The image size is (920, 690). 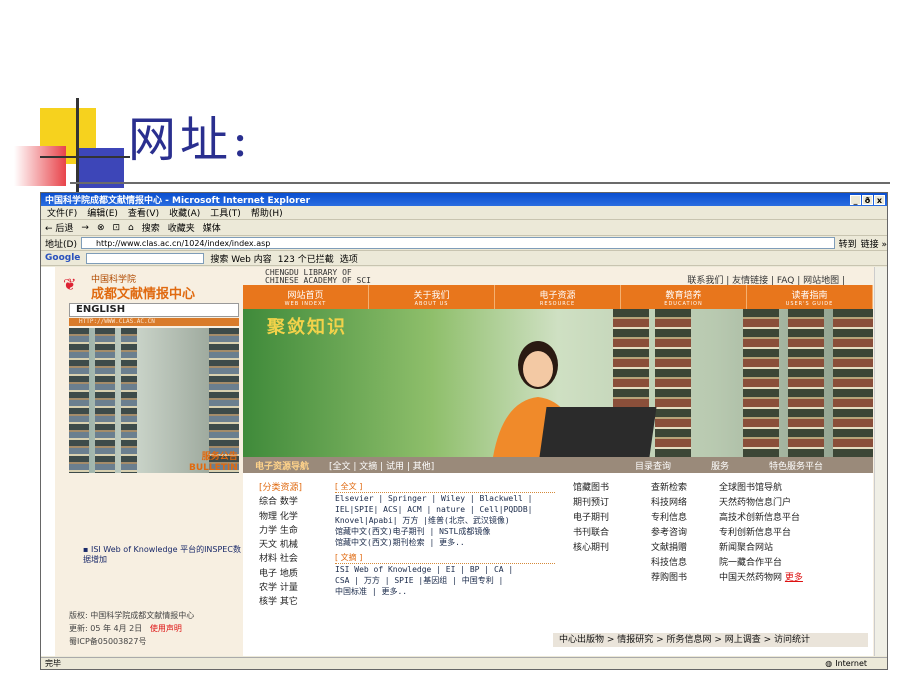 I want to click on media-button: 媒体, so click(x=212, y=227).